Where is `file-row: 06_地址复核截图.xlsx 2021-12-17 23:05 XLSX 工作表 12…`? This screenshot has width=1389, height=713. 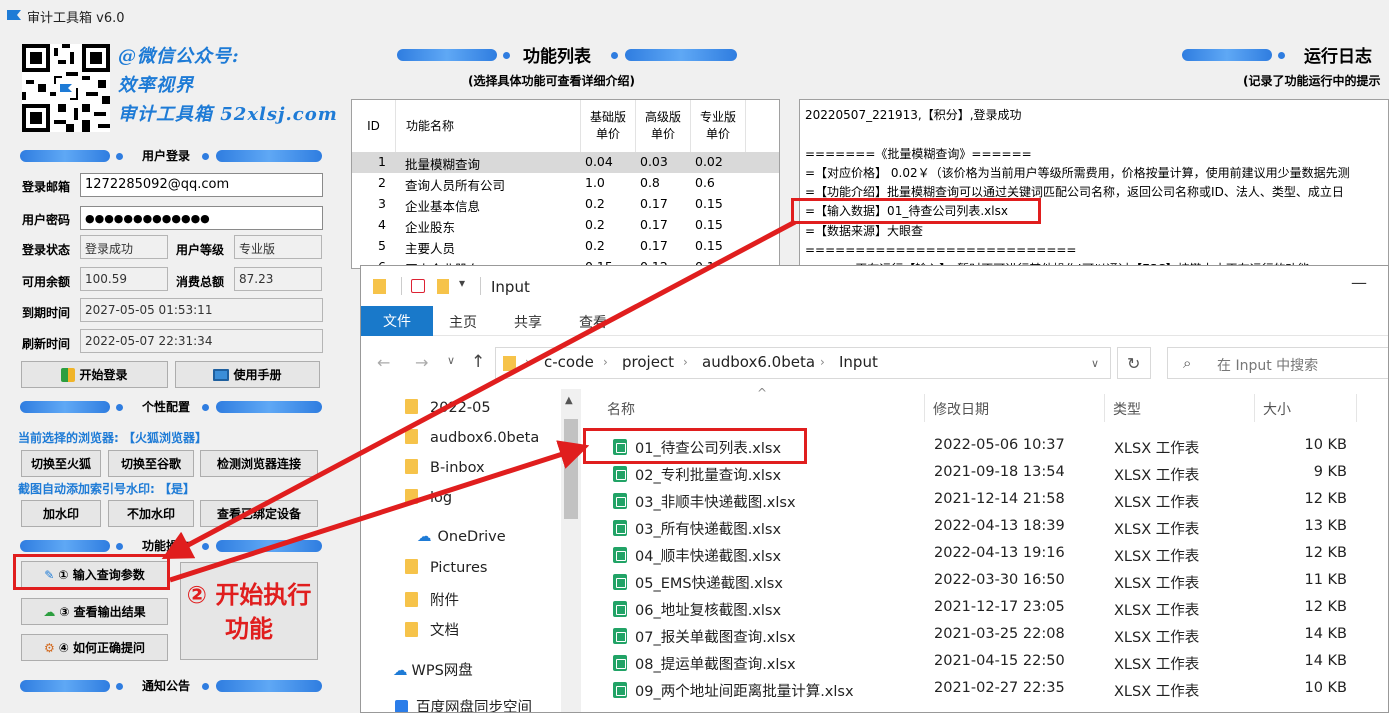 file-row: 06_地址复核截图.xlsx 2021-12-17 23:05 XLSX 工作表 12… is located at coordinates (992, 608).